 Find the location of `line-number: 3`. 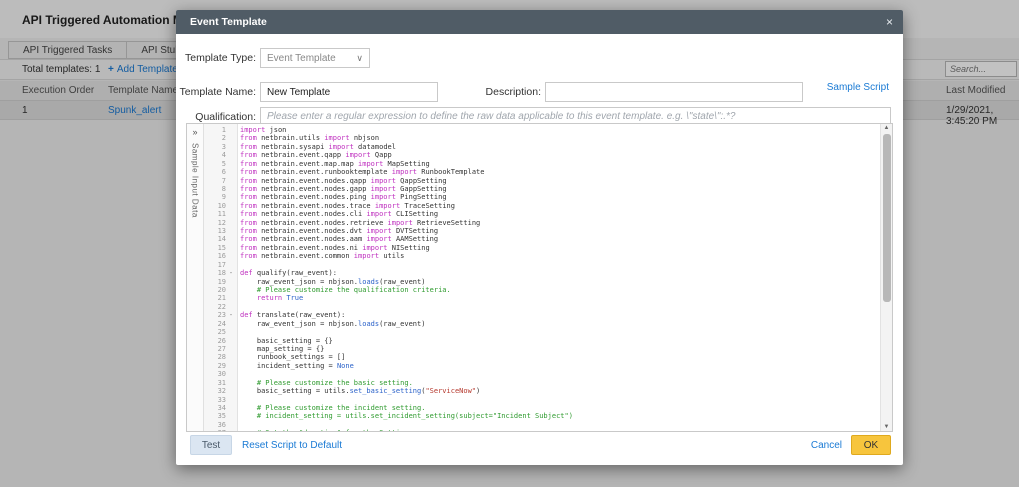

line-number: 3 is located at coordinates (223, 146).